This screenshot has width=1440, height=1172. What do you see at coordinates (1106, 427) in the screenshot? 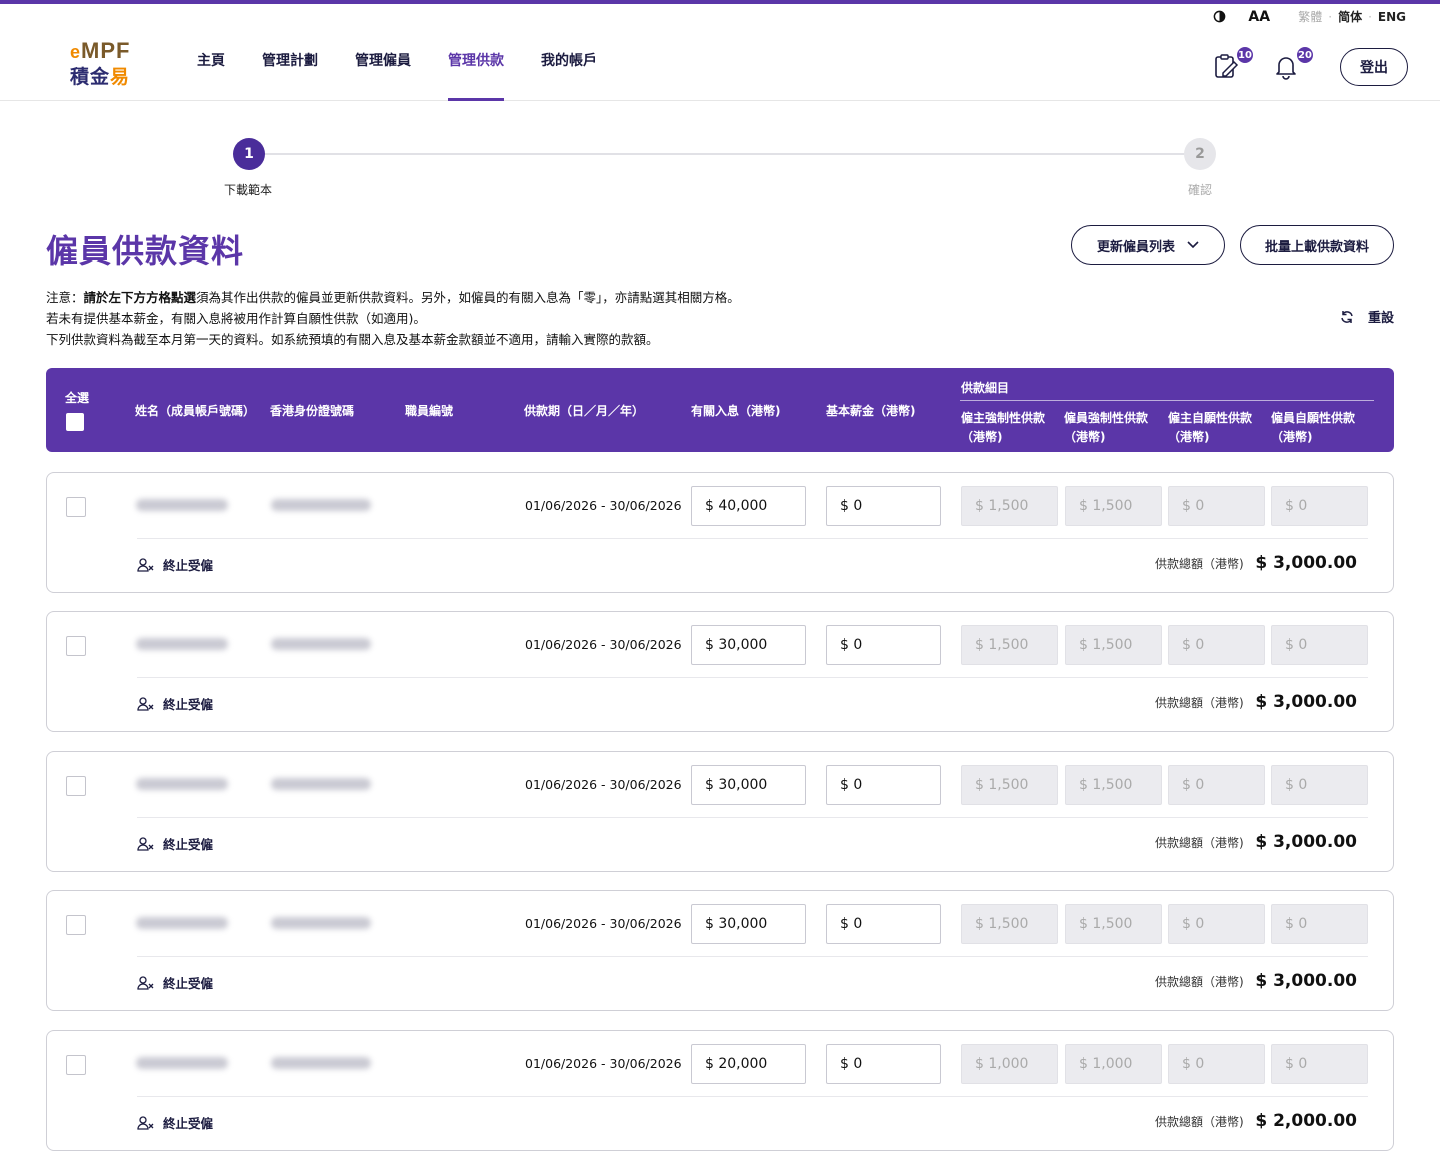
I see `col-ee-mandatory: 僱員強制性供款 （港幣)` at bounding box center [1106, 427].